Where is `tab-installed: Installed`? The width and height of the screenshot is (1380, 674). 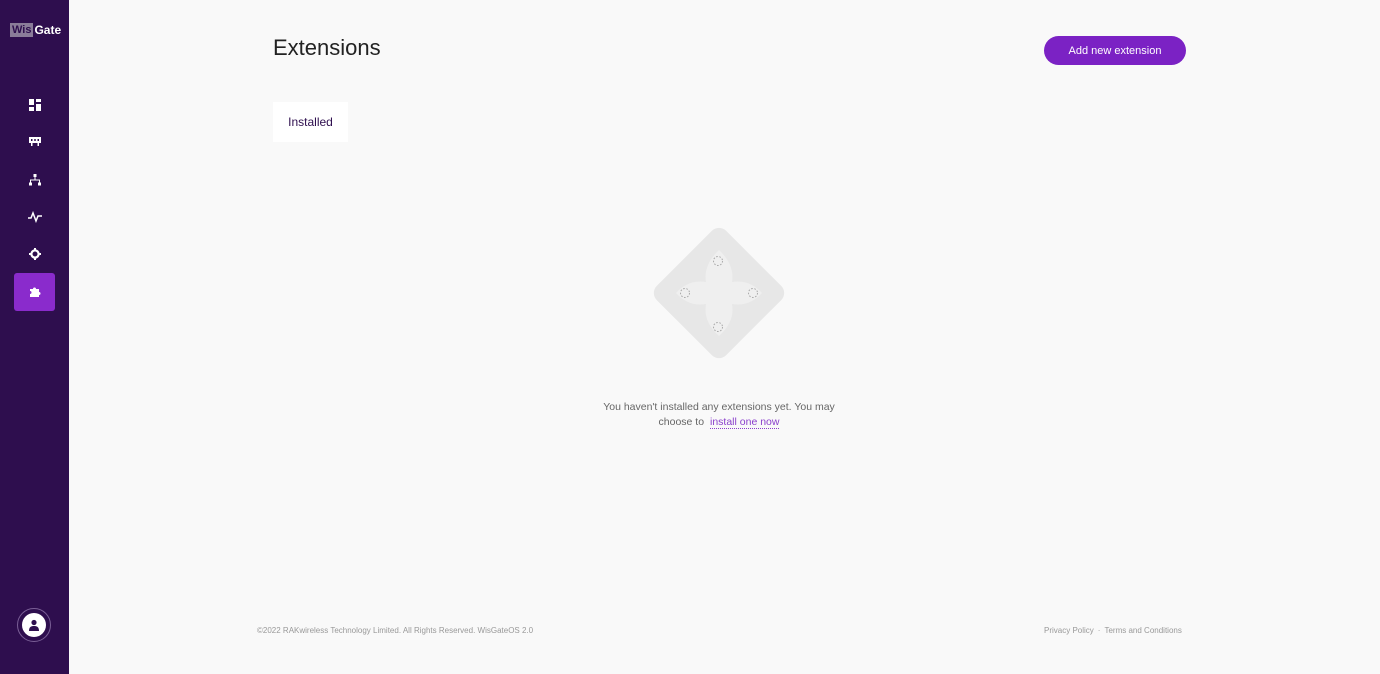 tab-installed: Installed is located at coordinates (310, 122).